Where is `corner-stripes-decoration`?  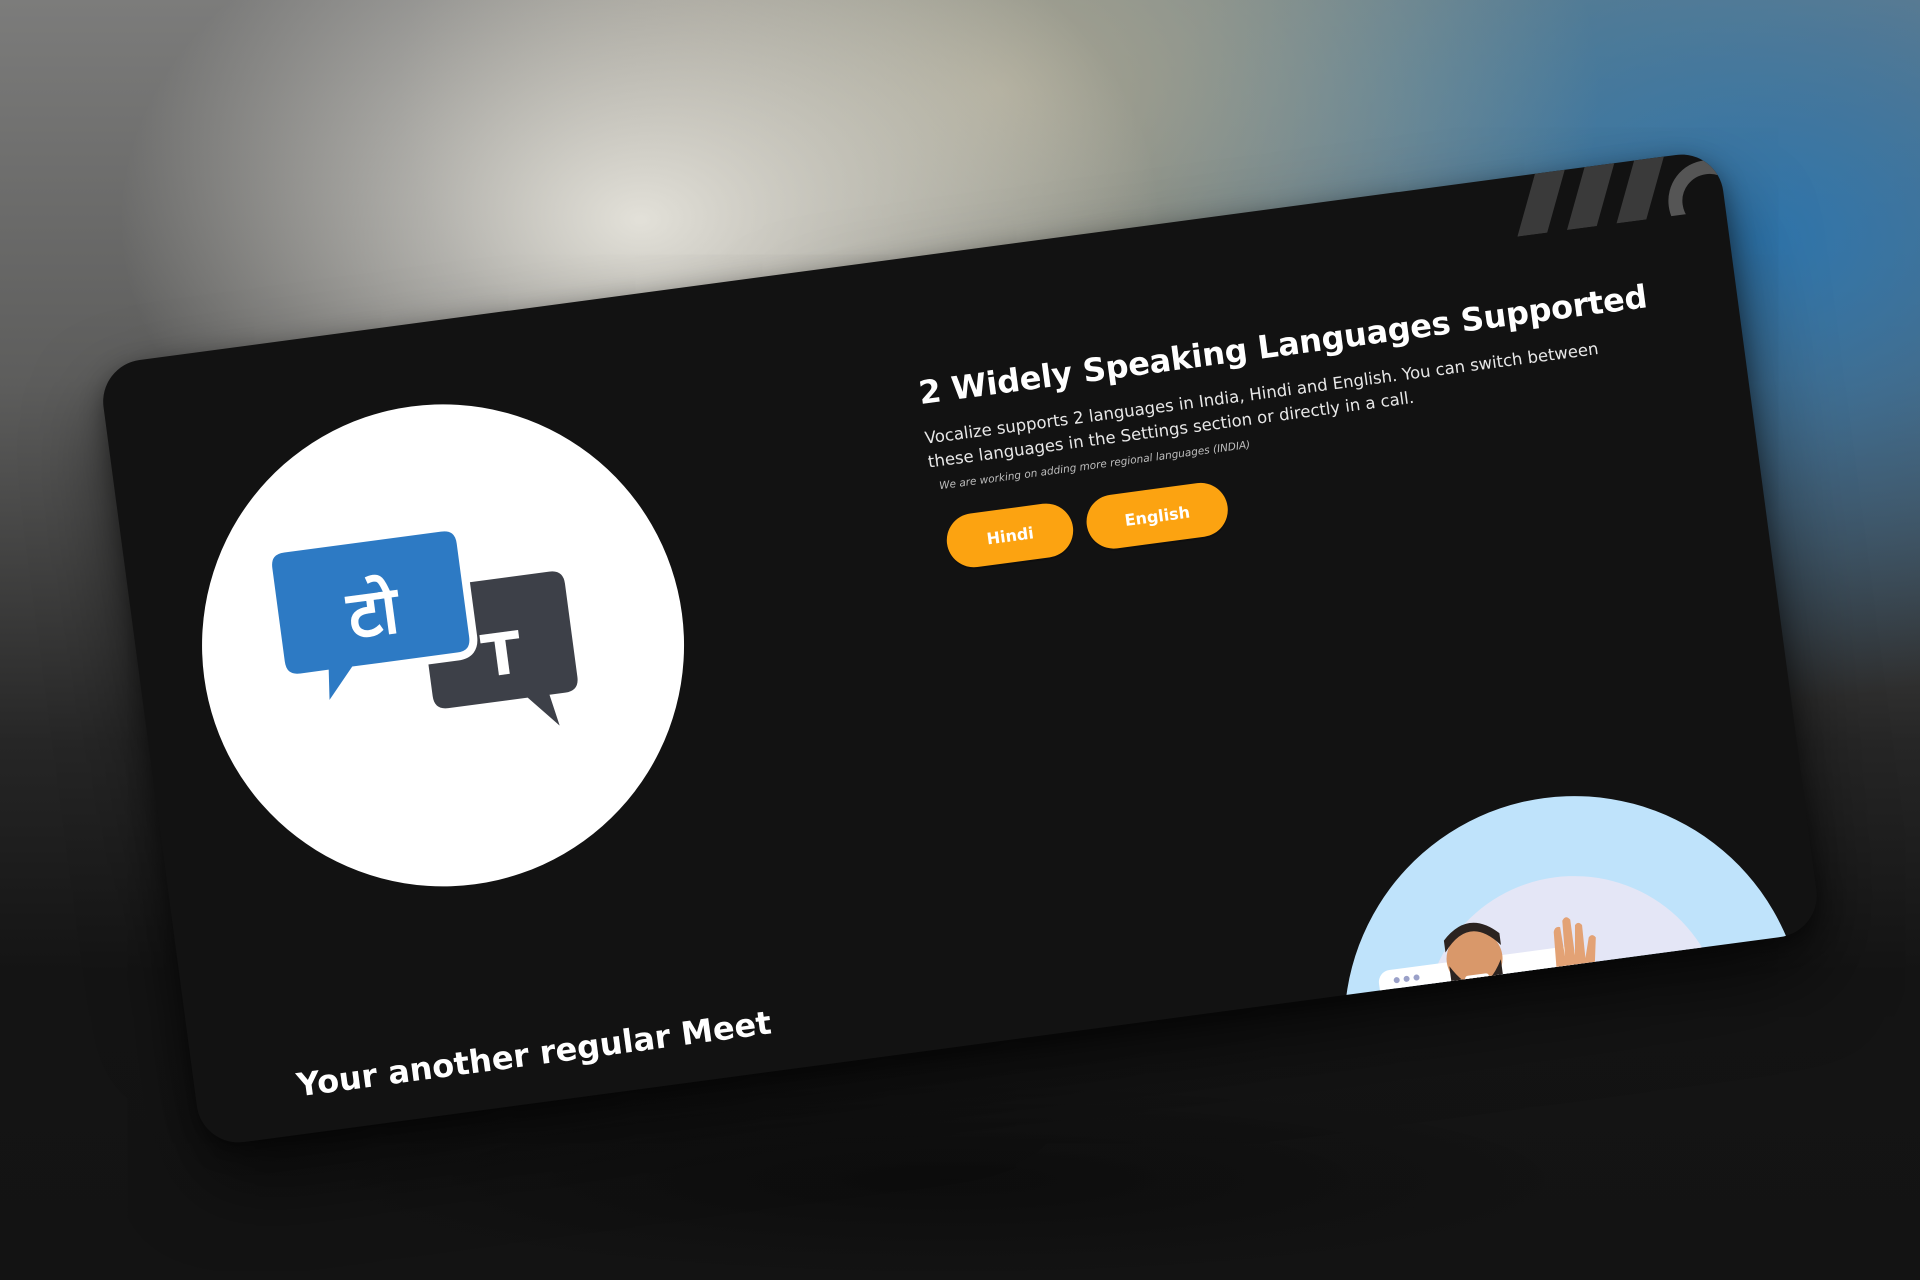
corner-stripes-decoration is located at coordinates (1626, 194).